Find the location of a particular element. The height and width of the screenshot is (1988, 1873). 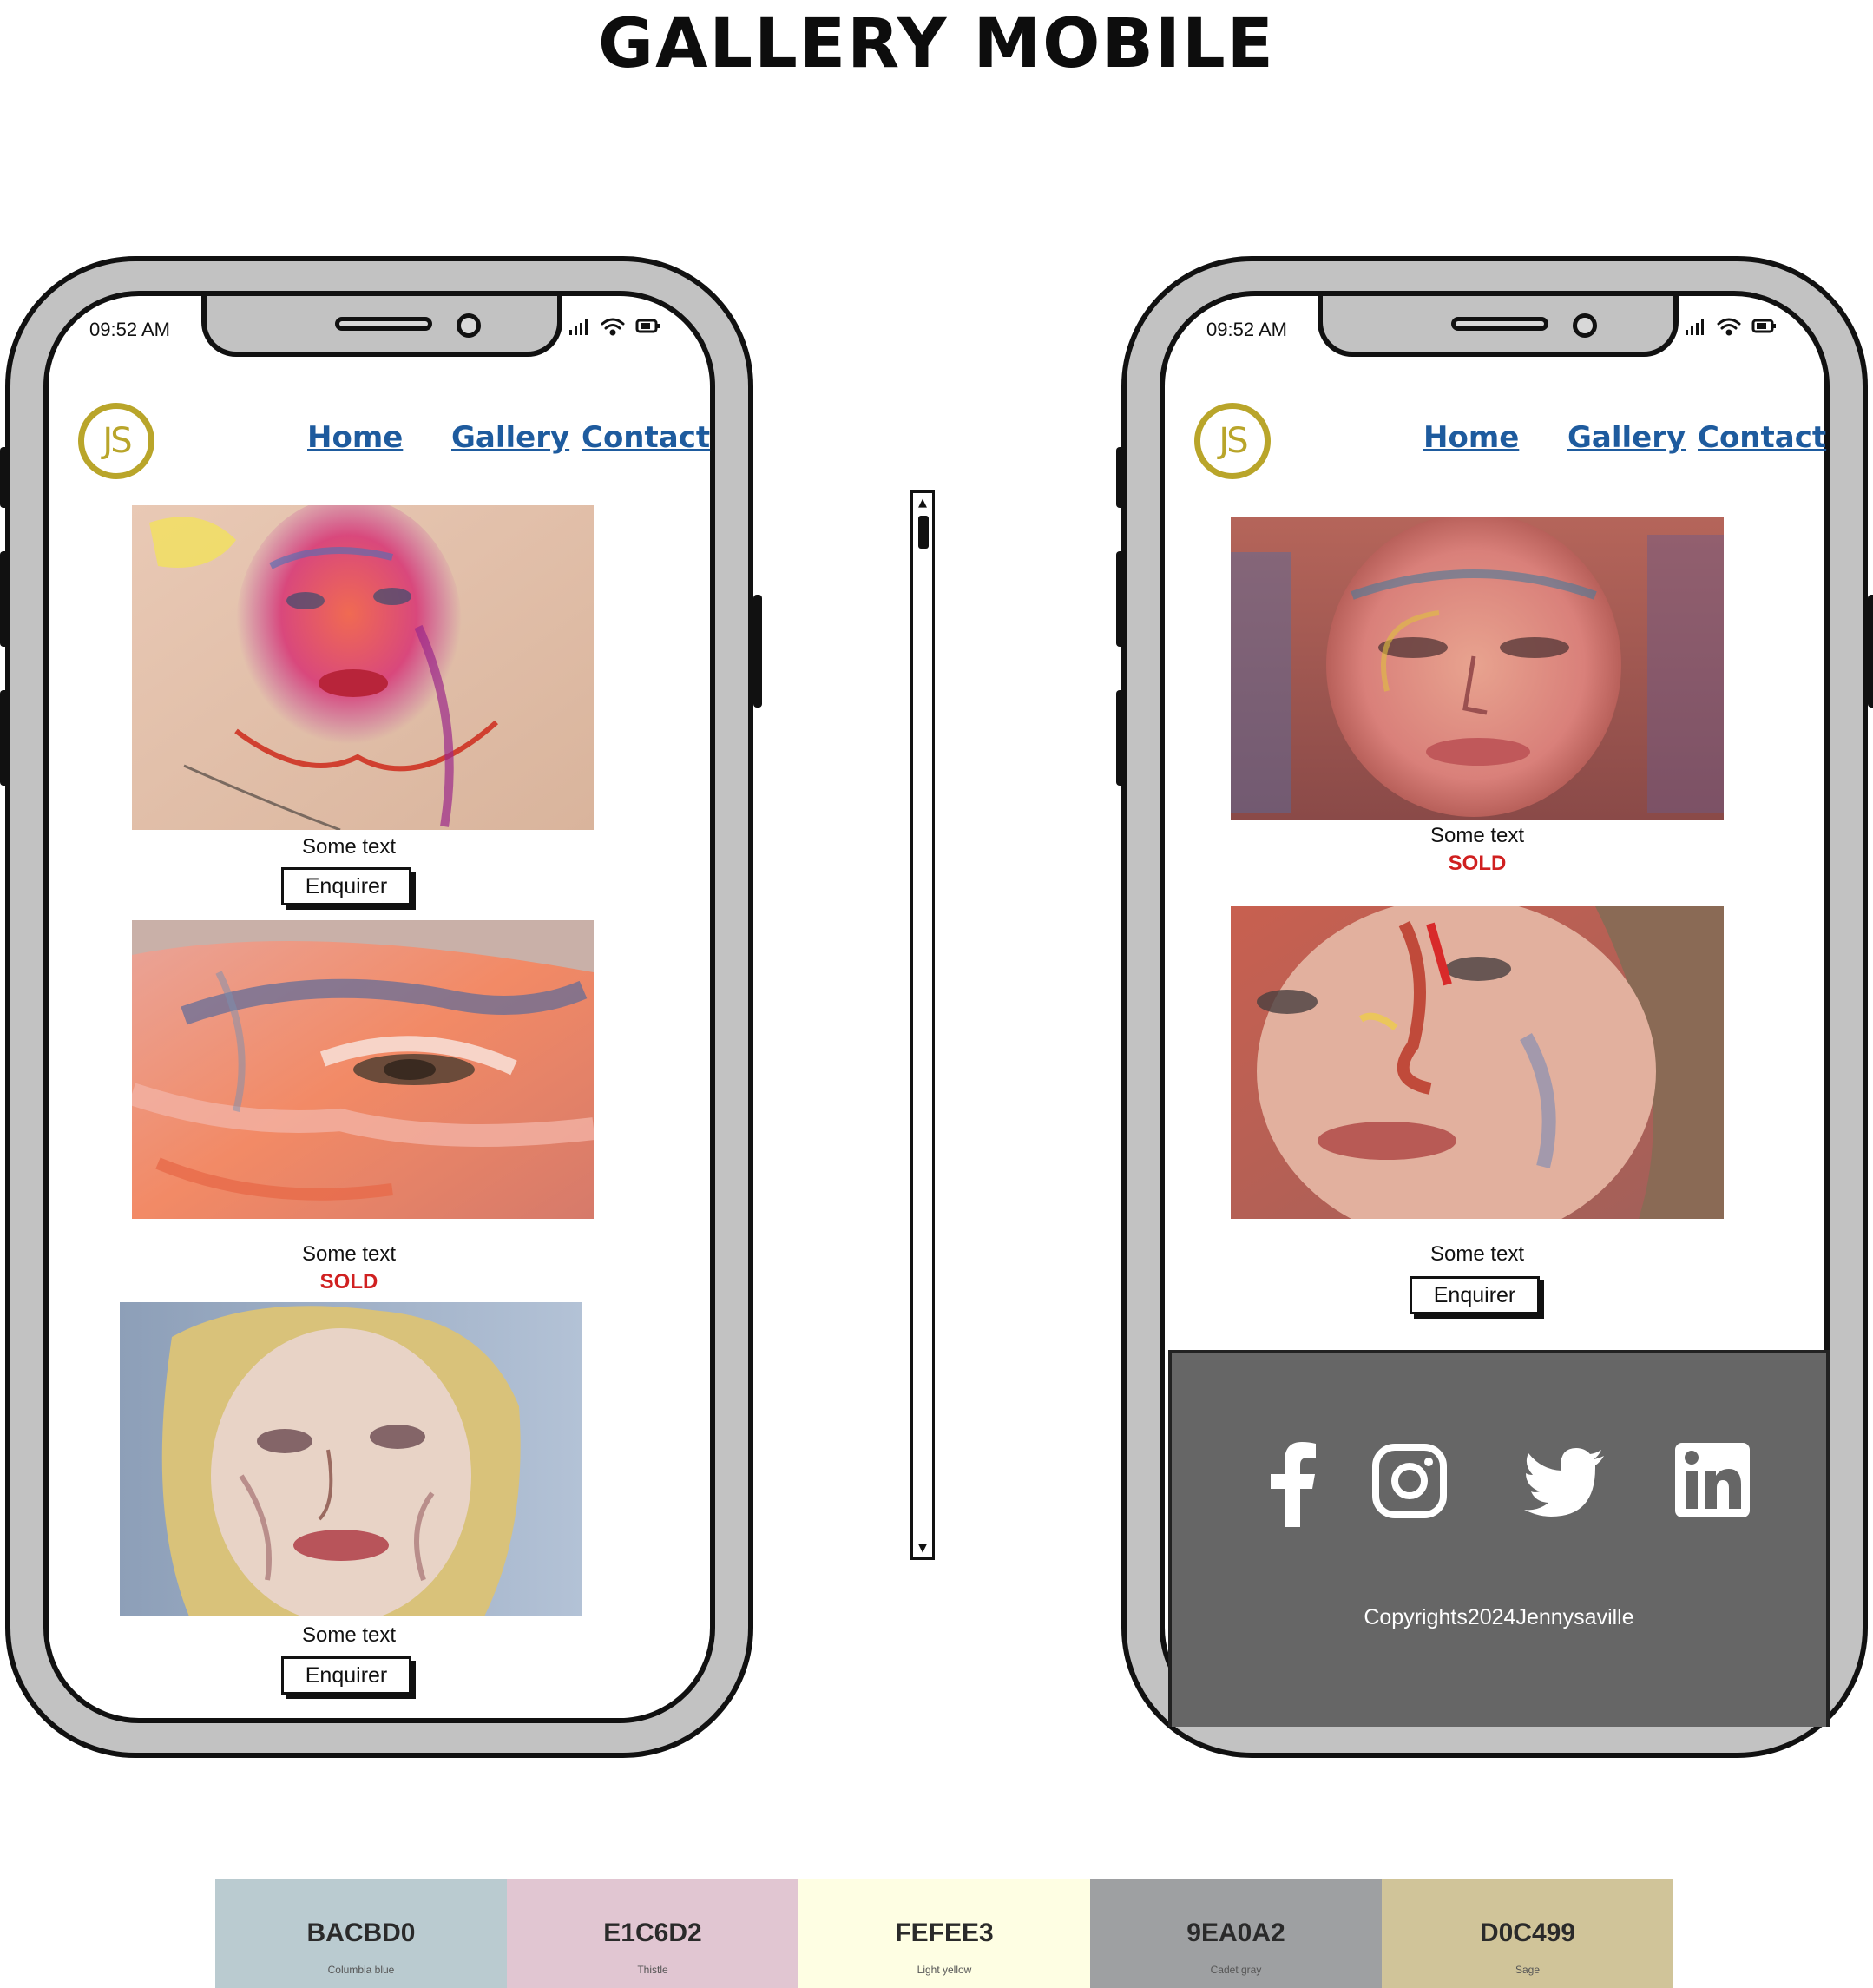

palette-swatch: BACBD0 Columbia blue is located at coordinates (361, 1934).